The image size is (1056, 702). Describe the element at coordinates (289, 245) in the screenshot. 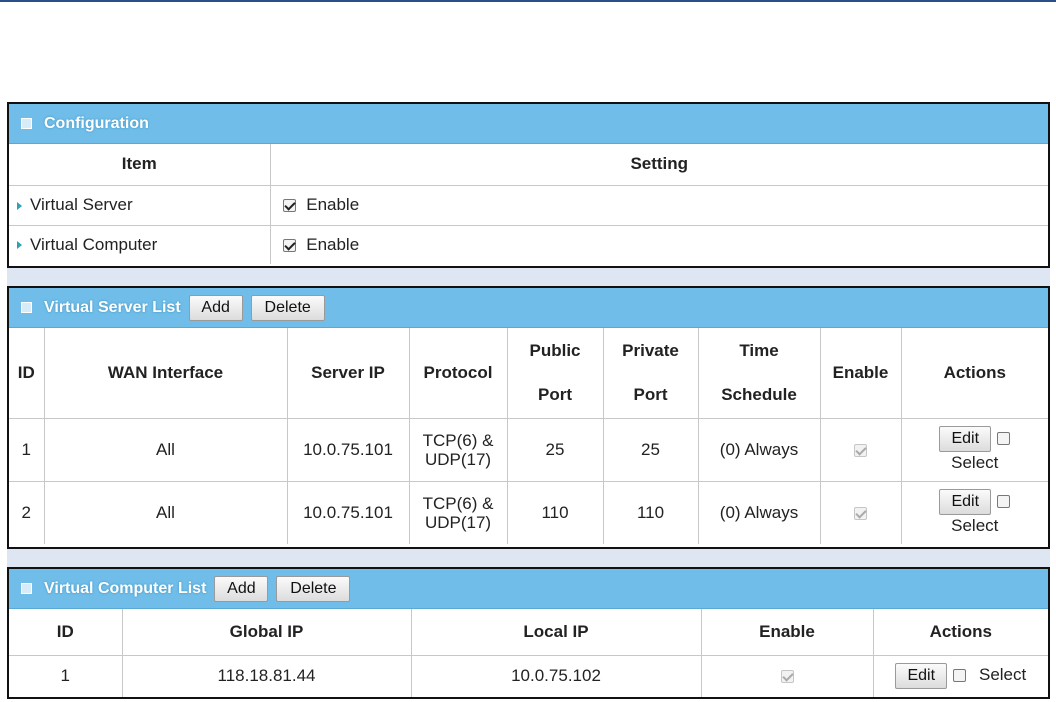

I see `virtual-computer-enable-checkbox` at that location.